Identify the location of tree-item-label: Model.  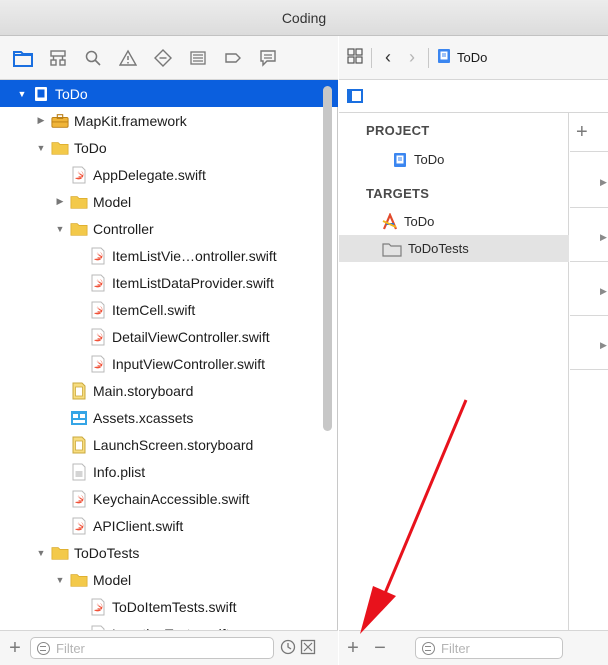
(112, 579).